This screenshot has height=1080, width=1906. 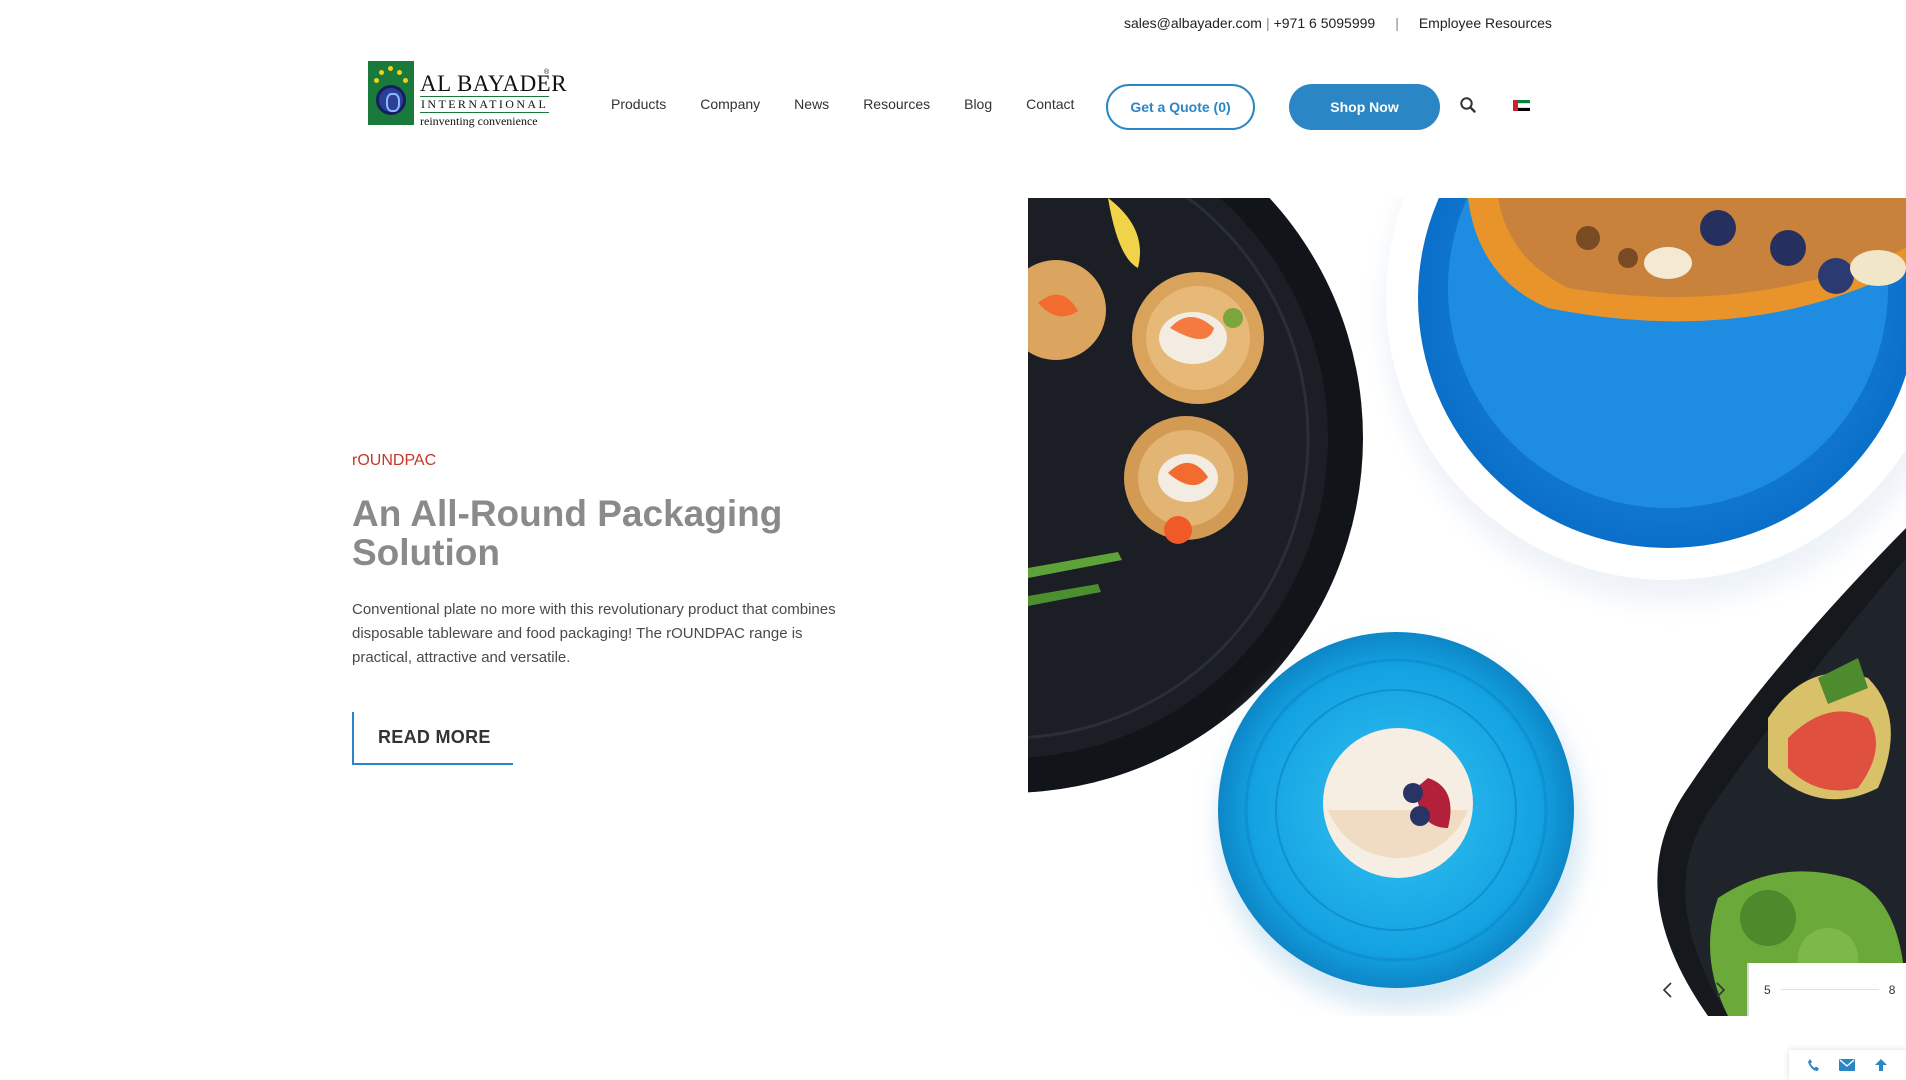 What do you see at coordinates (1668, 990) in the screenshot?
I see `chevron-left-icon` at bounding box center [1668, 990].